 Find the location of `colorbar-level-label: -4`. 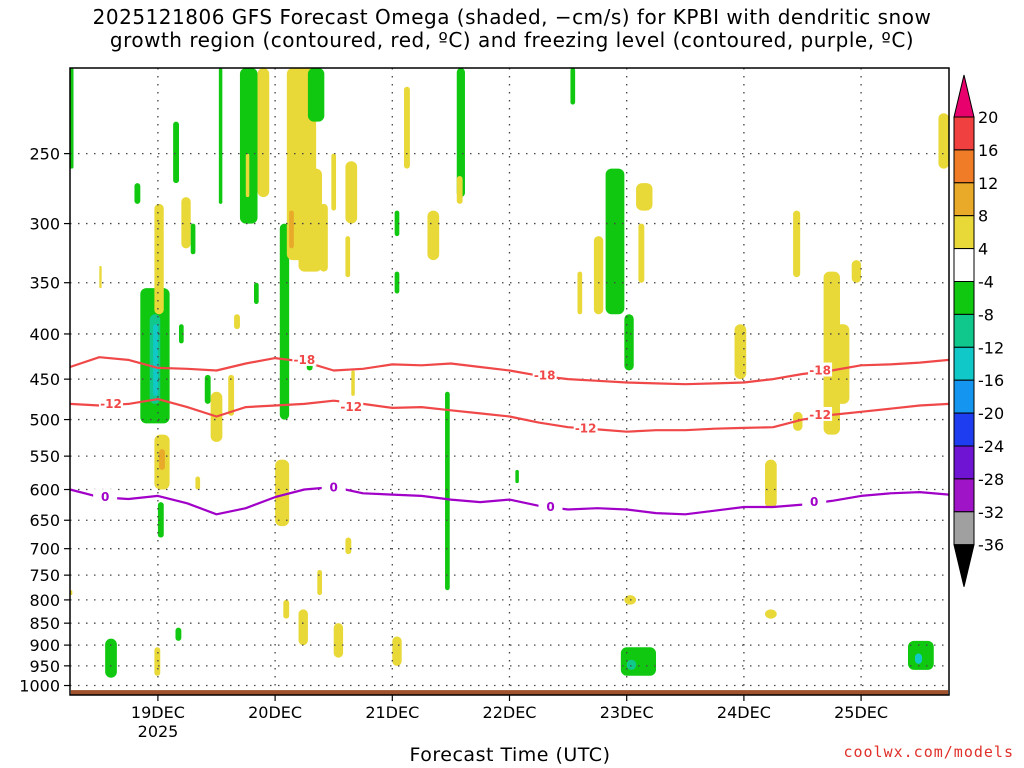

colorbar-level-label: -4 is located at coordinates (986, 282).